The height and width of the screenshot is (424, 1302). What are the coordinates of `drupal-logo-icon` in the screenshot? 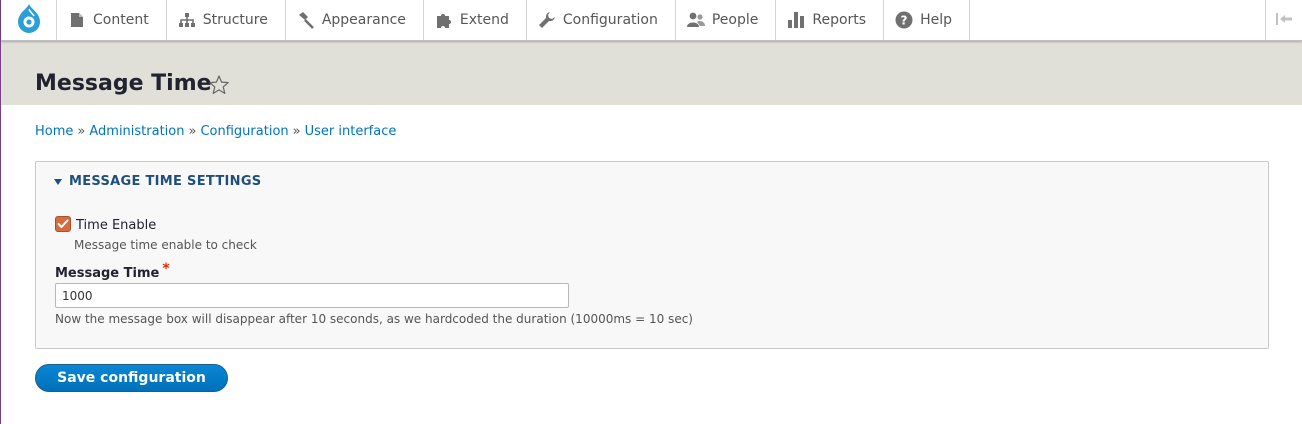 It's located at (29, 20).